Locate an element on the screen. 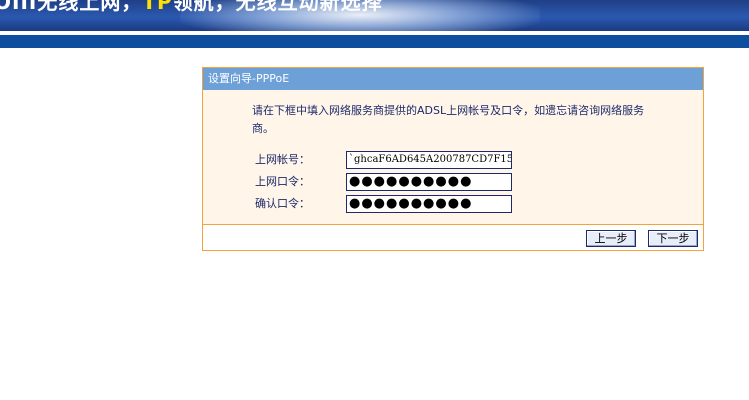  password-input: ●●●●●●●●●● is located at coordinates (429, 182).